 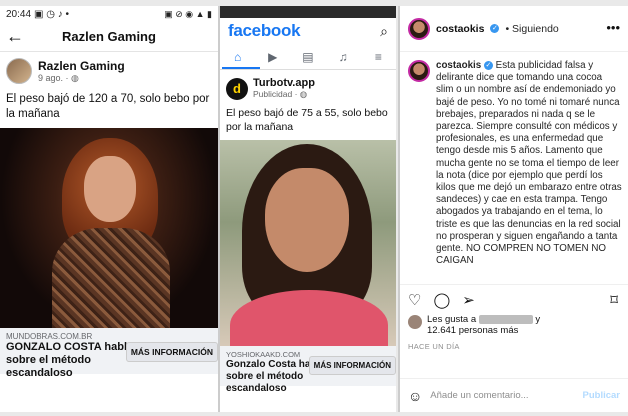 What do you see at coordinates (52, 14) in the screenshot?
I see `status-notification-icons: ▣ ◷ ♪ •` at bounding box center [52, 14].